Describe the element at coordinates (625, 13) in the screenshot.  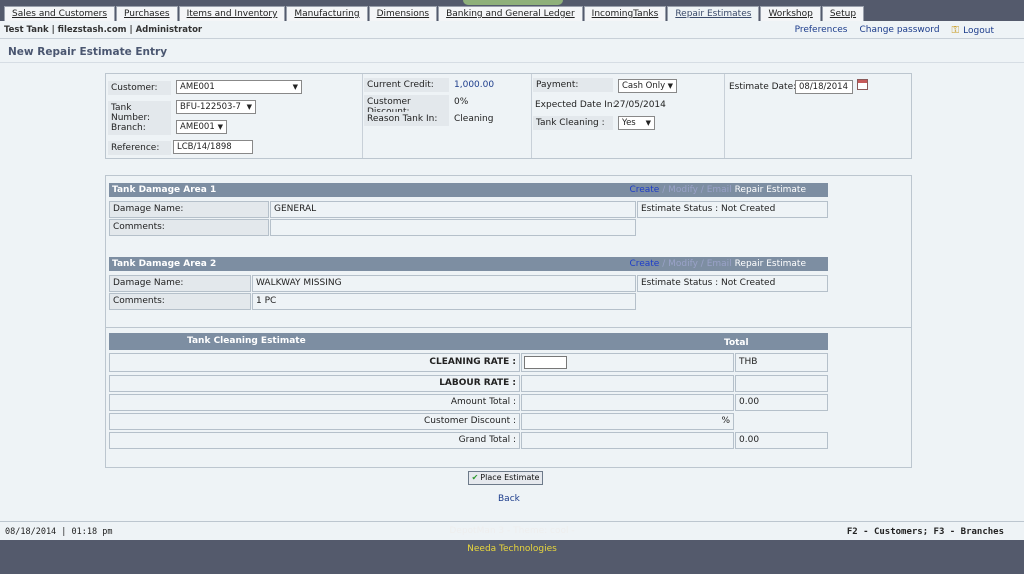
I see `tab-incoming-tanks: IncomingTanks` at that location.